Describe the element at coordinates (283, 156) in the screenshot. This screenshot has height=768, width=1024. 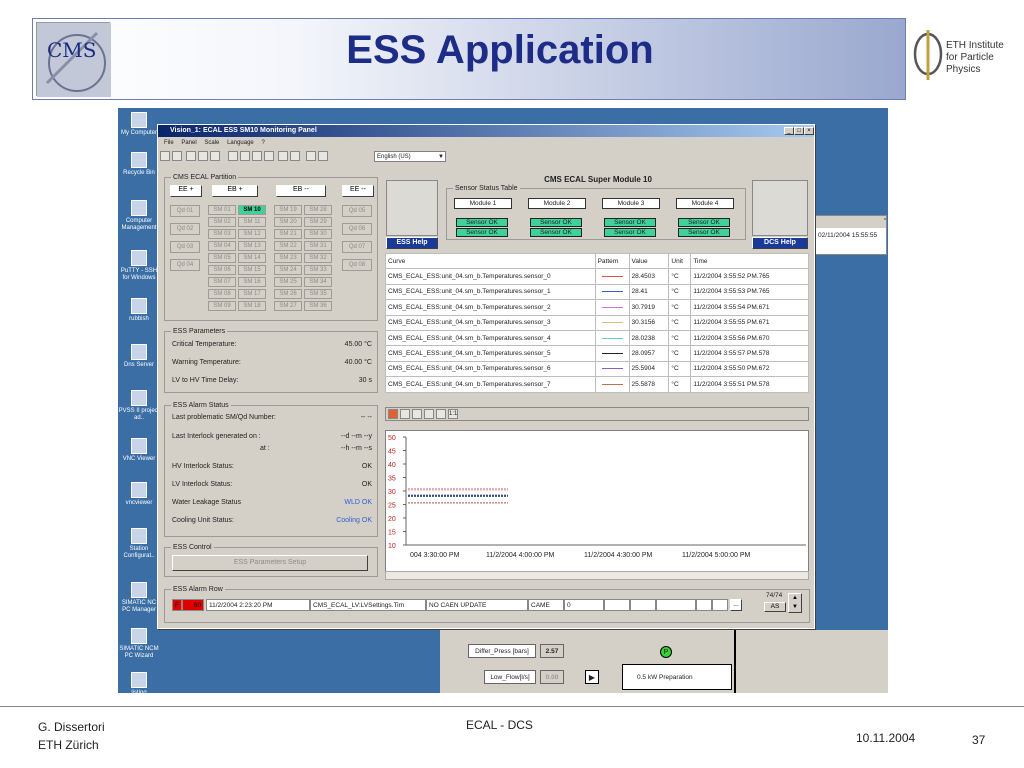
I see `window-icon` at that location.